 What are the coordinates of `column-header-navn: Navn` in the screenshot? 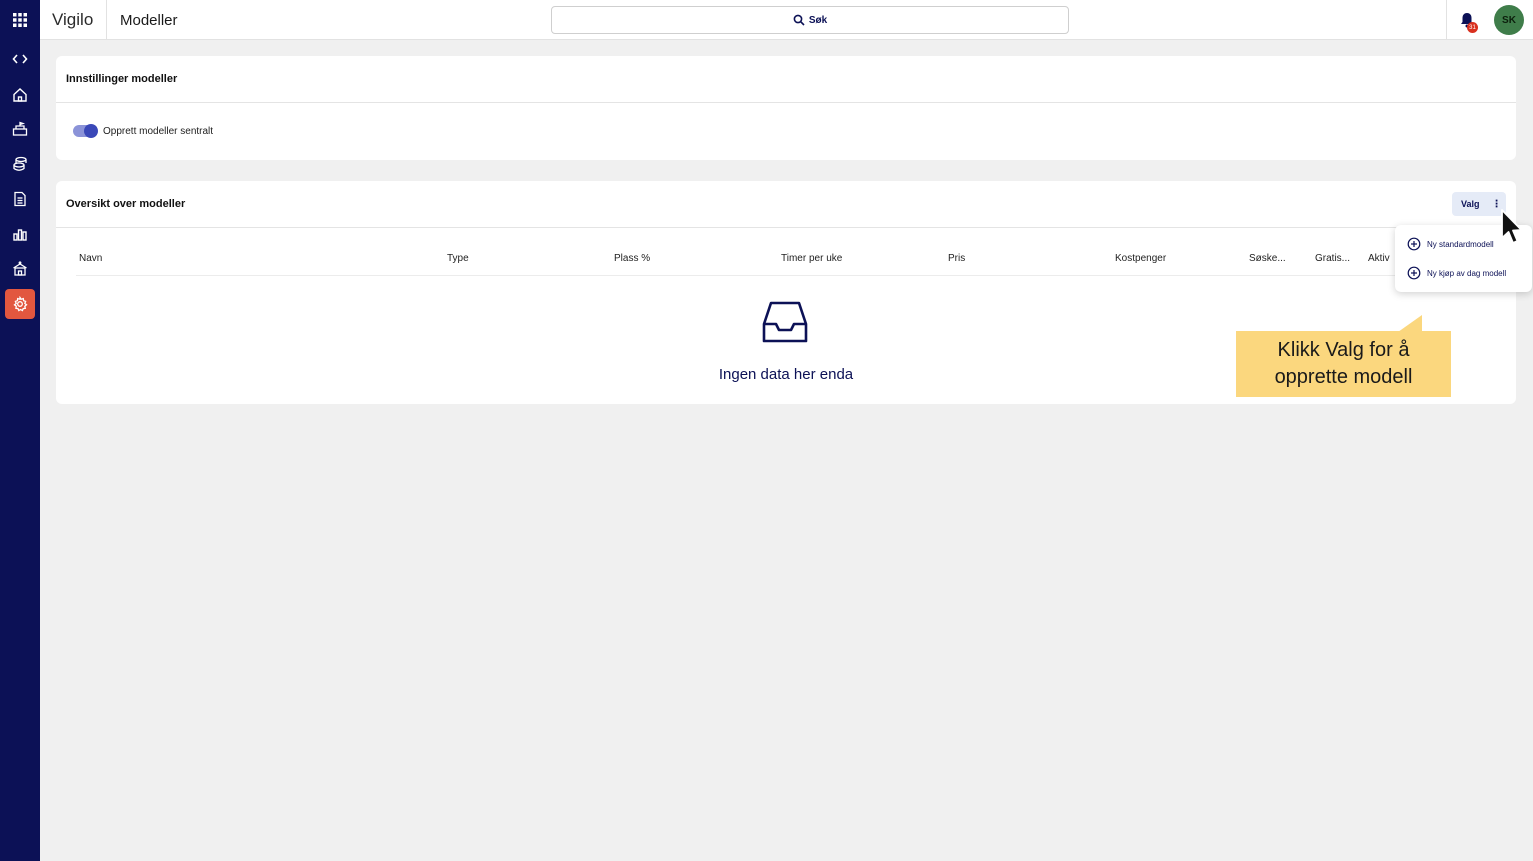 It's located at (90, 258).